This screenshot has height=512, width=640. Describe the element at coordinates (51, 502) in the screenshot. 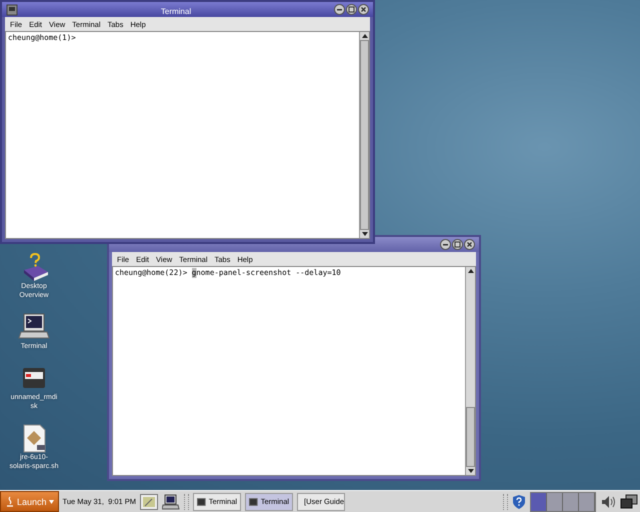

I see `caret-icon` at that location.